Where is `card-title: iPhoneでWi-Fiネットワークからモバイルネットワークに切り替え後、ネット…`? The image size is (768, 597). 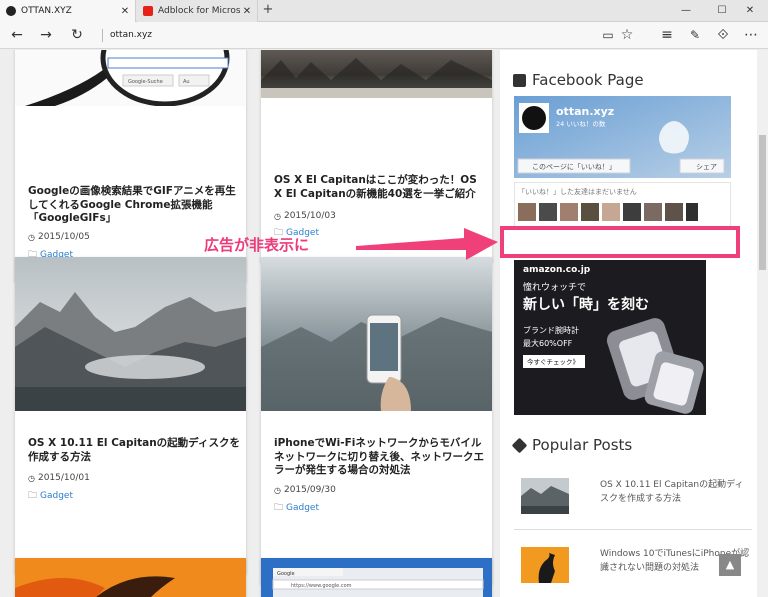 card-title: iPhoneでWi-Fiネットワークからモバイルネットワークに切り替え後、ネット… is located at coordinates (380, 457).